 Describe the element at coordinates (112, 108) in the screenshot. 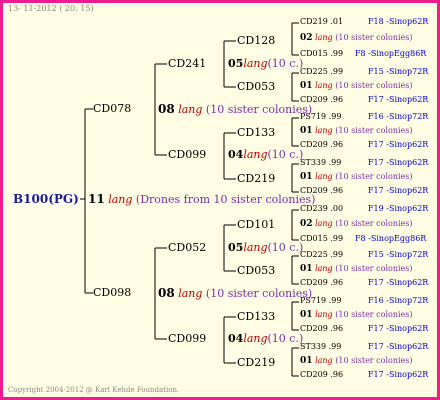

I see `gen1-node: CD078` at that location.